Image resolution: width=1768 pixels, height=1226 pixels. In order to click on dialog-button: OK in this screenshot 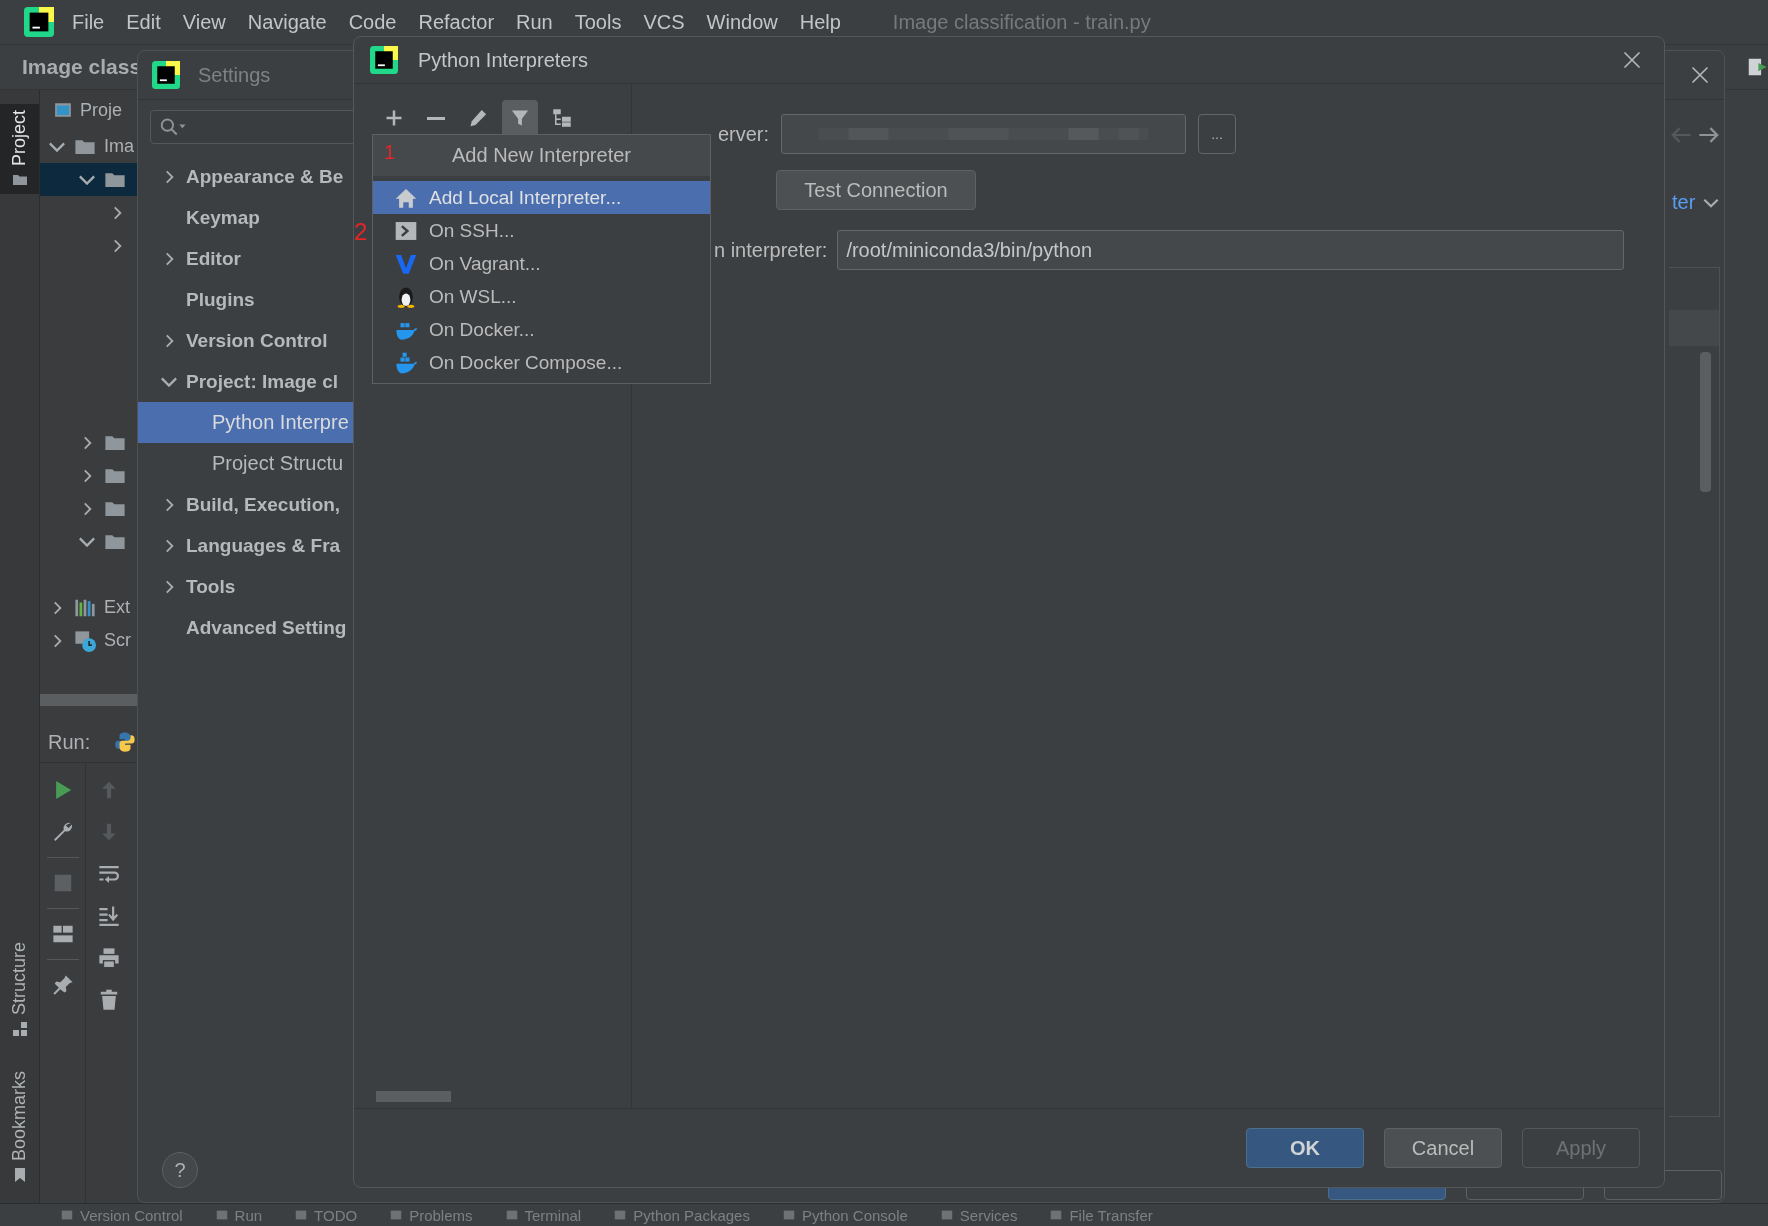, I will do `click(1305, 1148)`.